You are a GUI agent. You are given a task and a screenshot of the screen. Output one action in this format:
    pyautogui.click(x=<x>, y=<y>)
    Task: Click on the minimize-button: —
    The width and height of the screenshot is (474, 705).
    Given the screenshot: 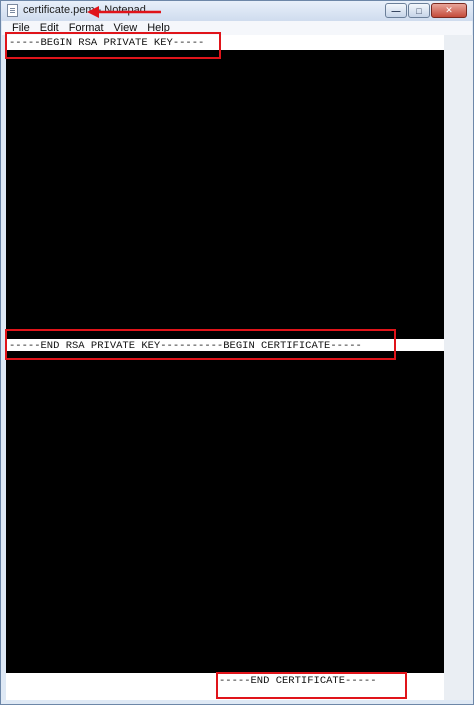 What is the action you would take?
    pyautogui.click(x=396, y=10)
    